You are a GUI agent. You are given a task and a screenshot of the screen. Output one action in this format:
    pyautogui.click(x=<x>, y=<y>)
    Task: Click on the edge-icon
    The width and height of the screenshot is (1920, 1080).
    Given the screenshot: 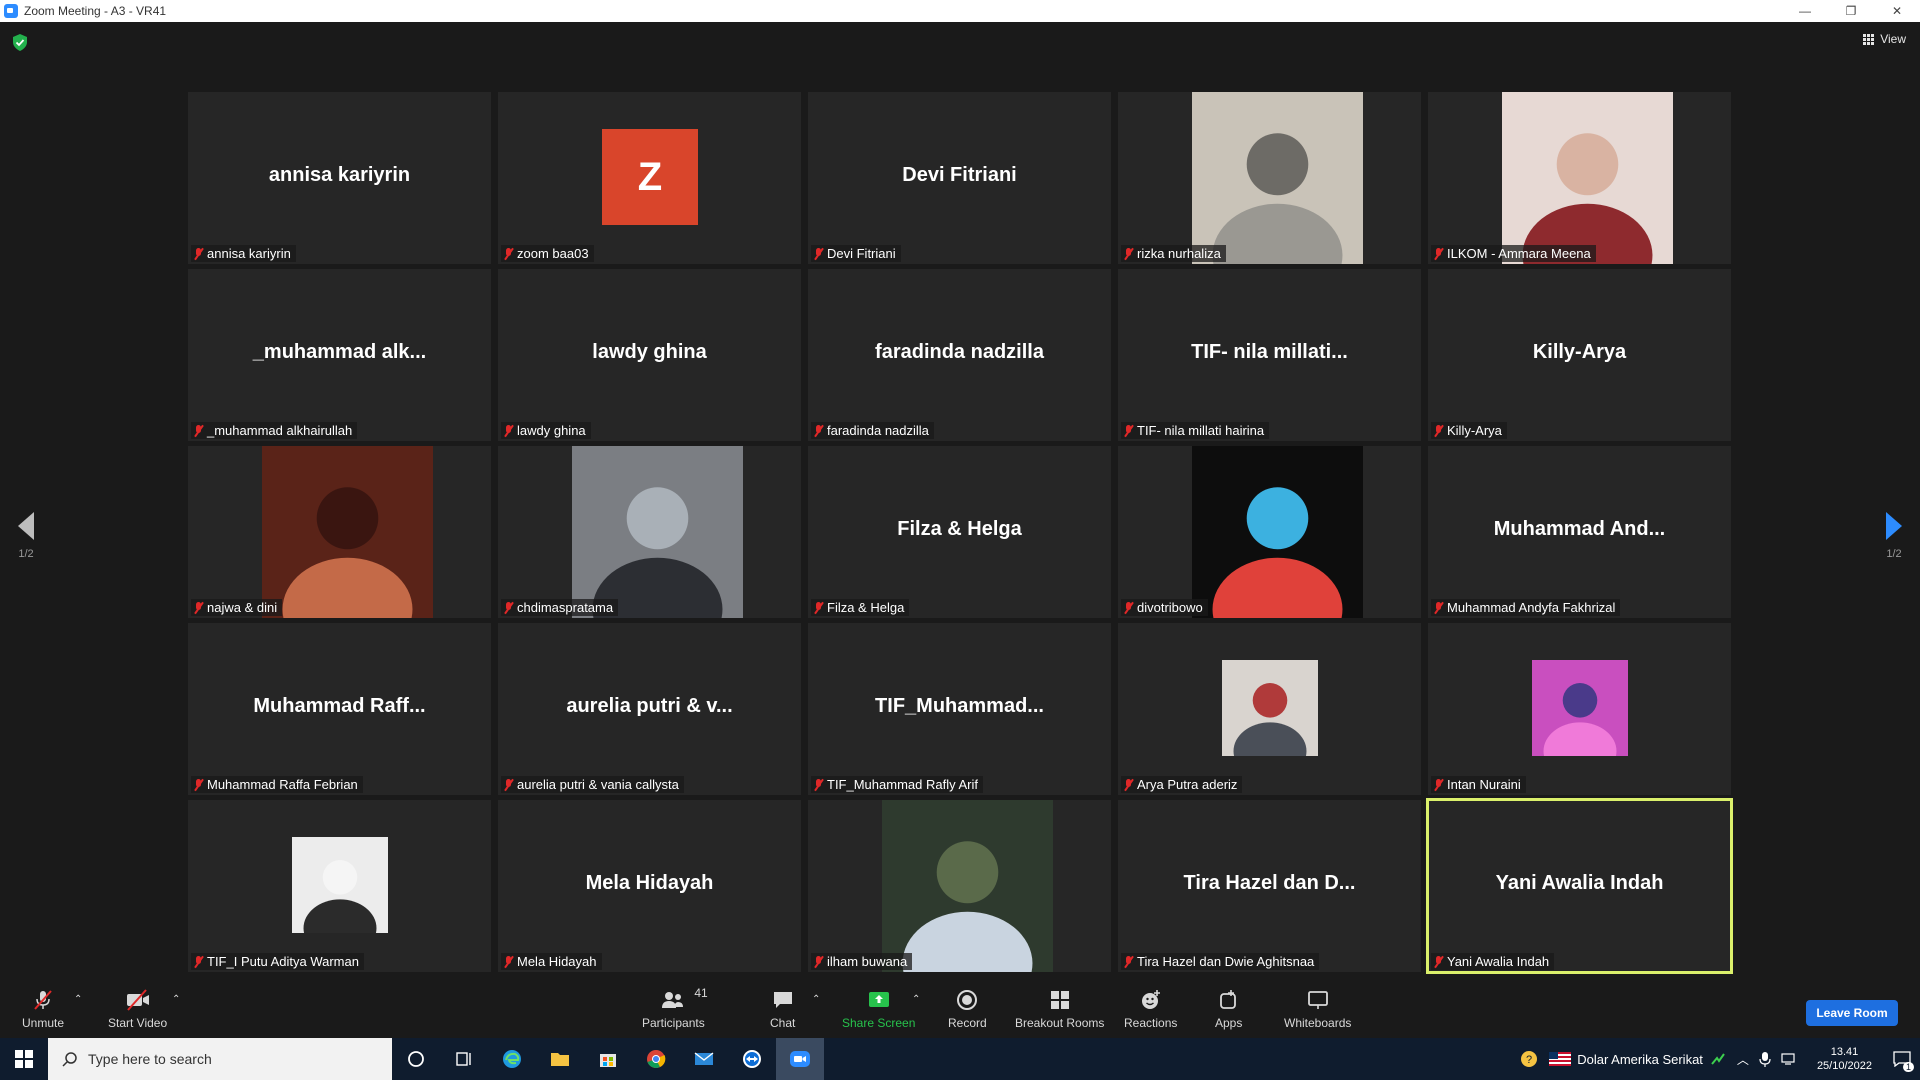 What is the action you would take?
    pyautogui.click(x=512, y=1059)
    